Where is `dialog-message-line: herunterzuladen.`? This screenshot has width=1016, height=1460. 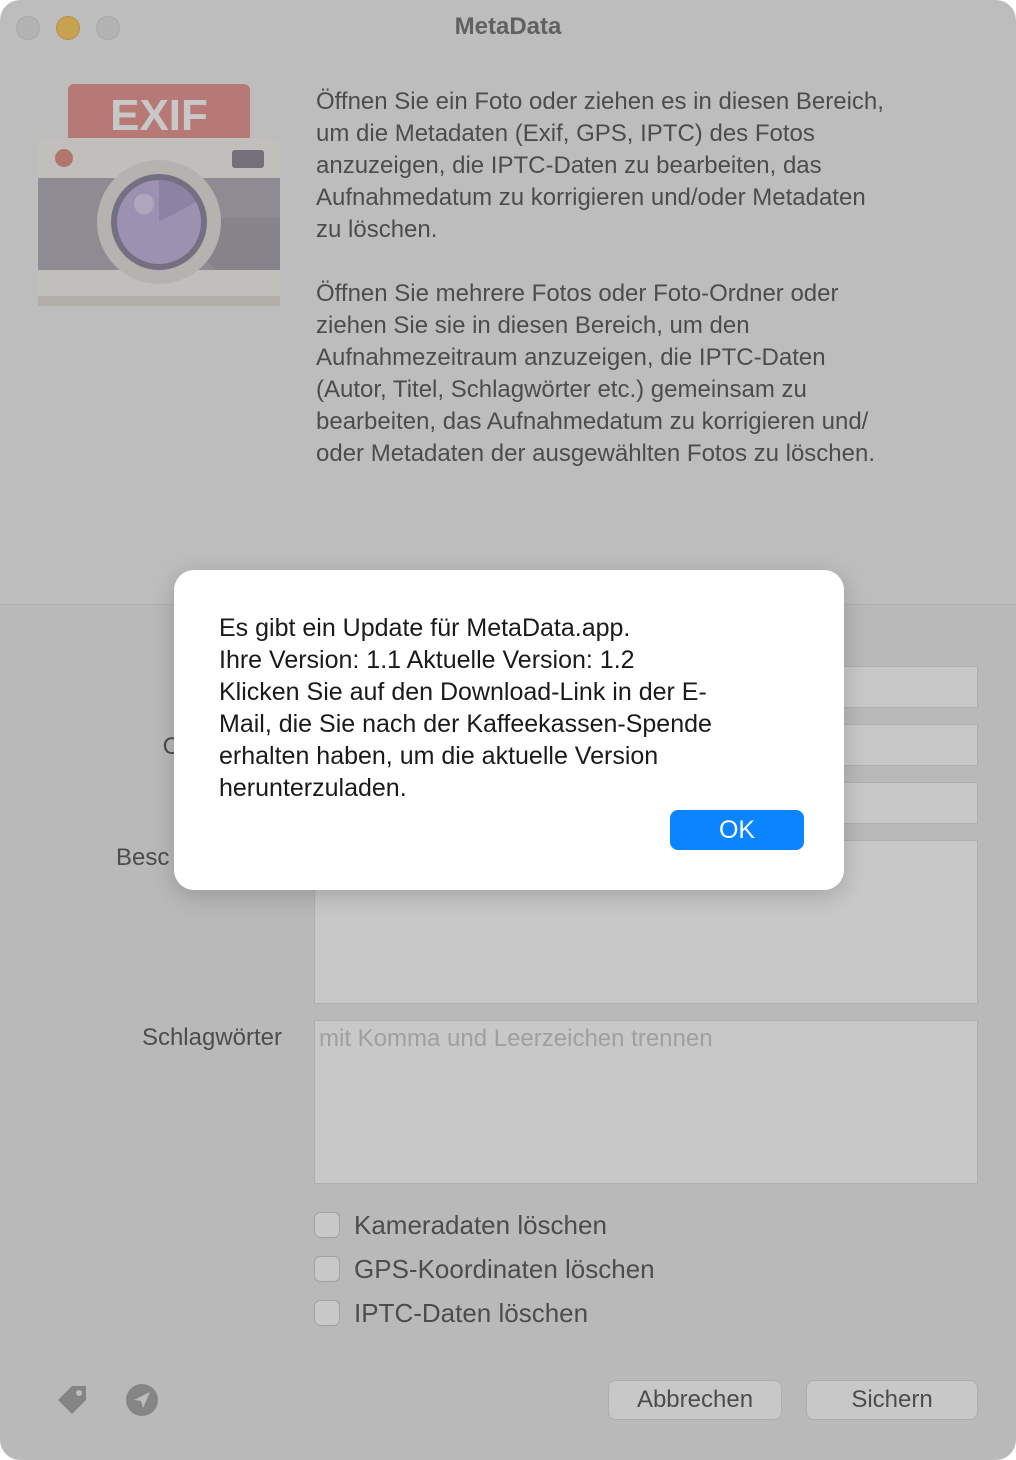
dialog-message-line: herunterzuladen. is located at coordinates (313, 788).